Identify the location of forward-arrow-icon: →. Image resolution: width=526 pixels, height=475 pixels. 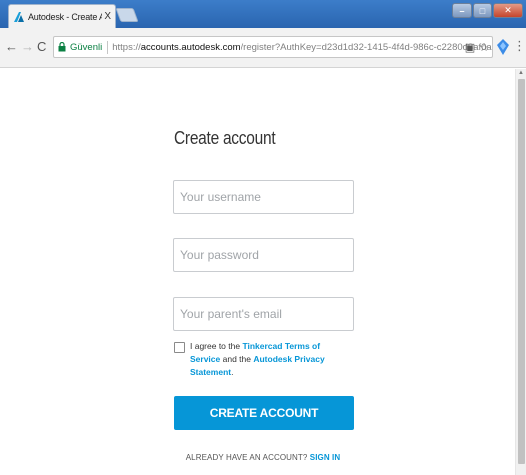
(27, 47).